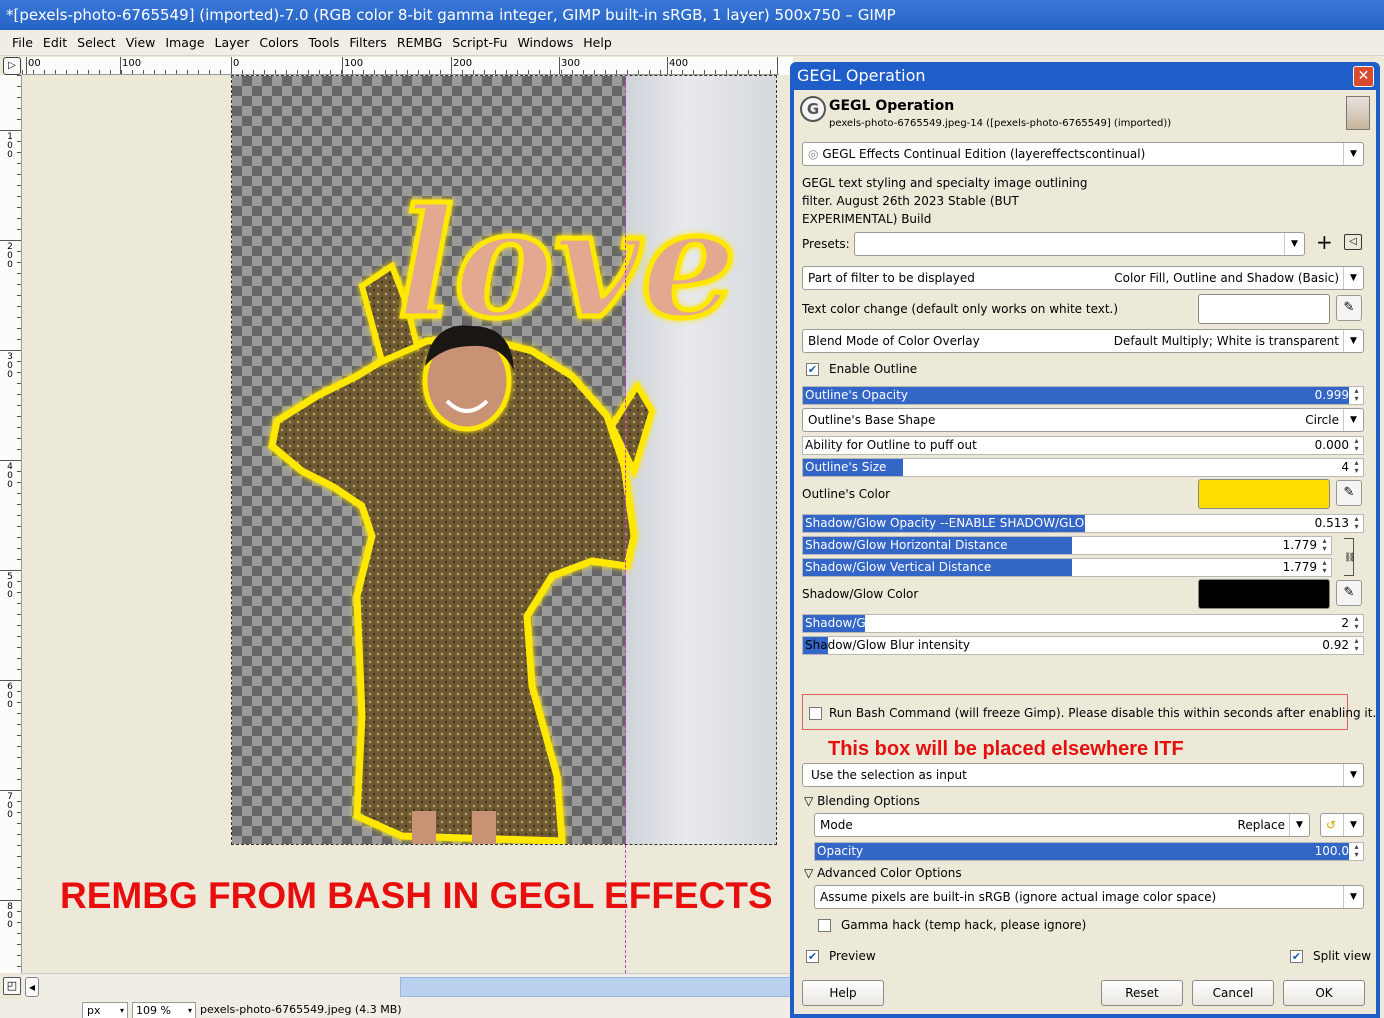 The height and width of the screenshot is (1018, 1384). What do you see at coordinates (232, 43) in the screenshot?
I see `menu-layer: Layer` at bounding box center [232, 43].